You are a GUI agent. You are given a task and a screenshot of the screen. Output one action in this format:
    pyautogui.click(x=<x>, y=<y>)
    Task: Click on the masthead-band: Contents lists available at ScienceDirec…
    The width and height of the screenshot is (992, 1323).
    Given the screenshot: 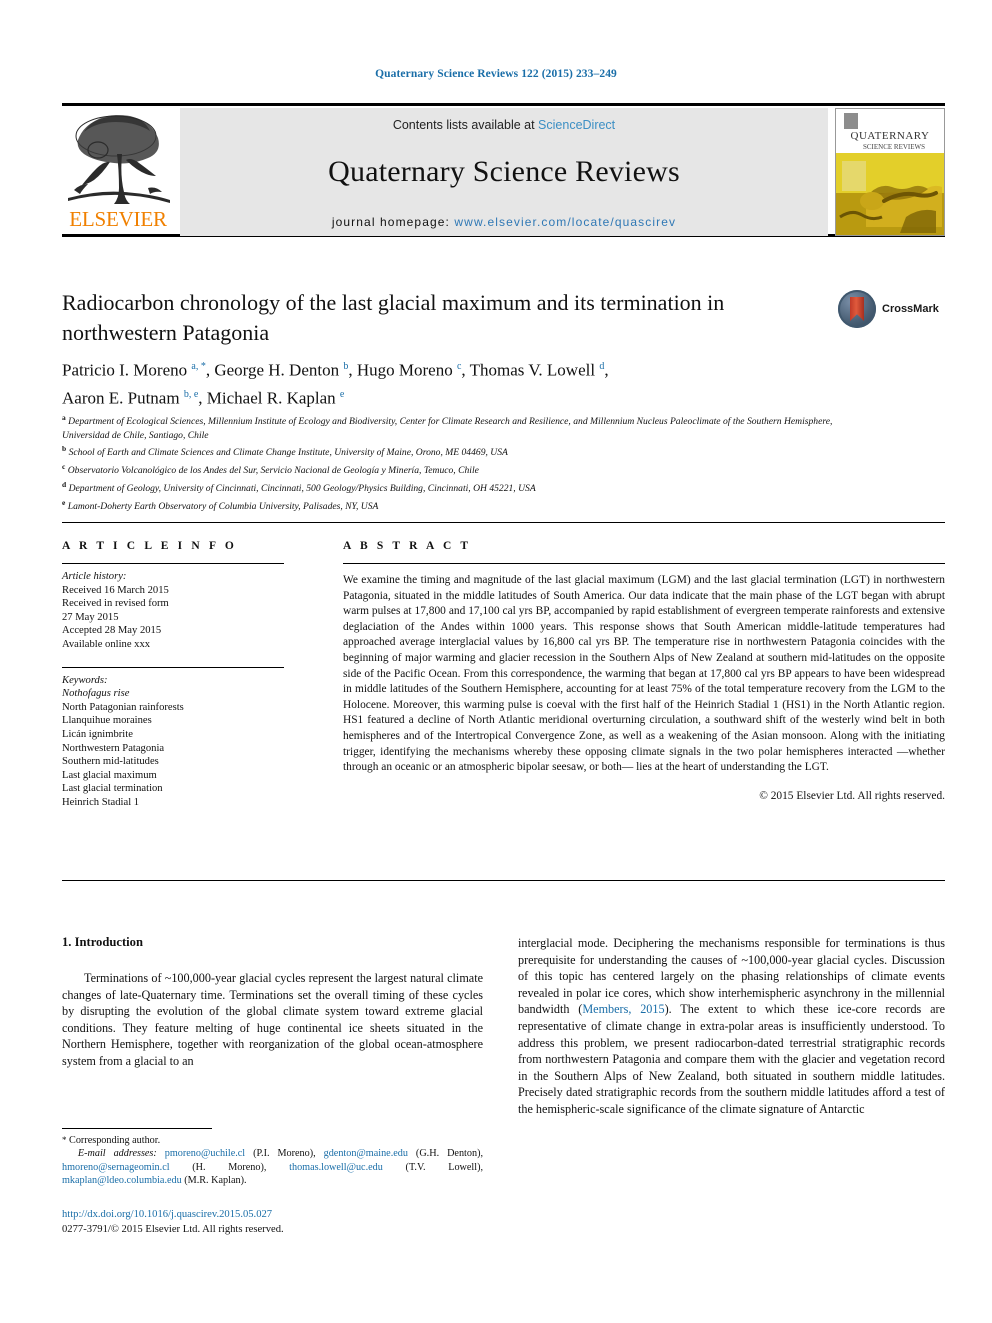 What is the action you would take?
    pyautogui.click(x=504, y=172)
    